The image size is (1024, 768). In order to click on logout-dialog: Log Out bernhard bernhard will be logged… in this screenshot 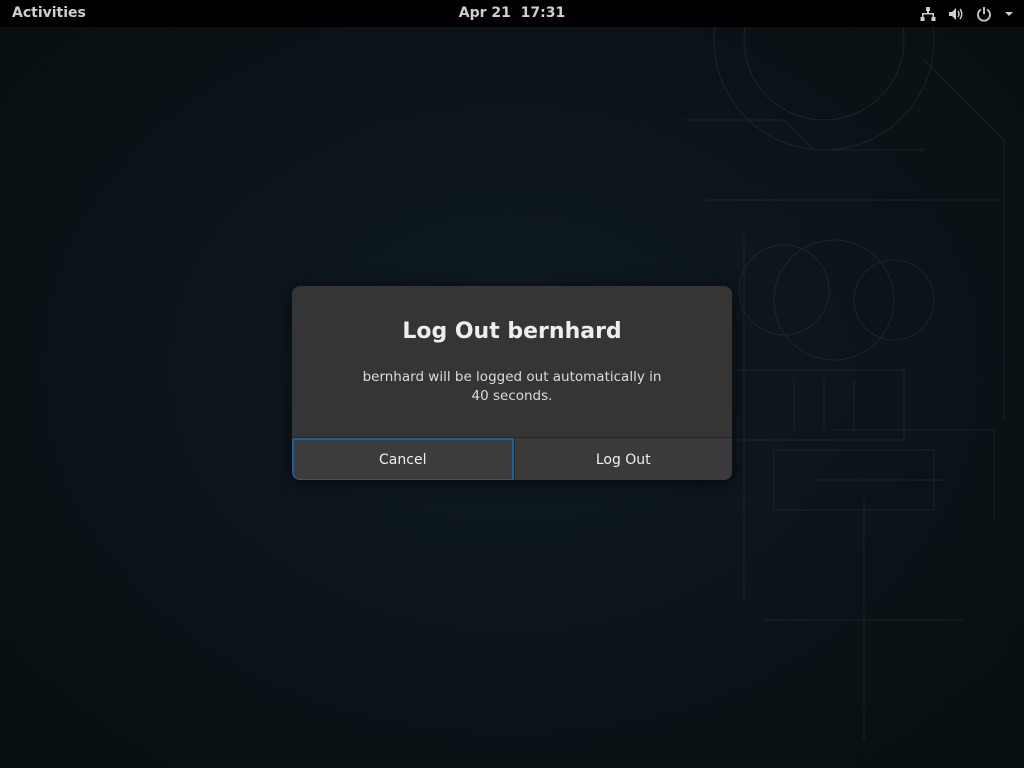, I will do `click(512, 383)`.